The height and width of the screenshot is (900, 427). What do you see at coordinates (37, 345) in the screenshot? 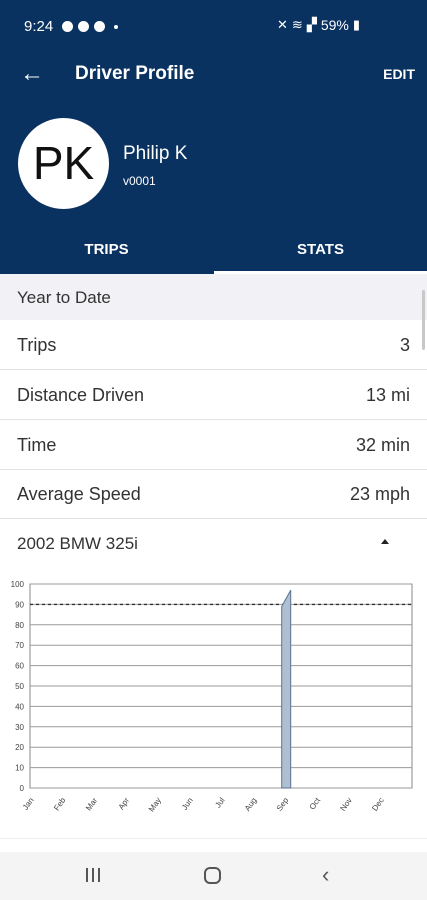
I see `stat-label: Trips` at bounding box center [37, 345].